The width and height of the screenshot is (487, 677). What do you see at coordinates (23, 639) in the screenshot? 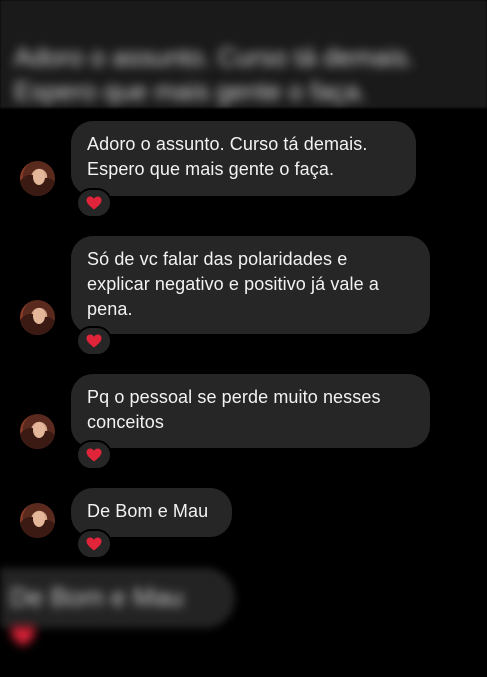
I see `blurred-heart-icon` at bounding box center [23, 639].